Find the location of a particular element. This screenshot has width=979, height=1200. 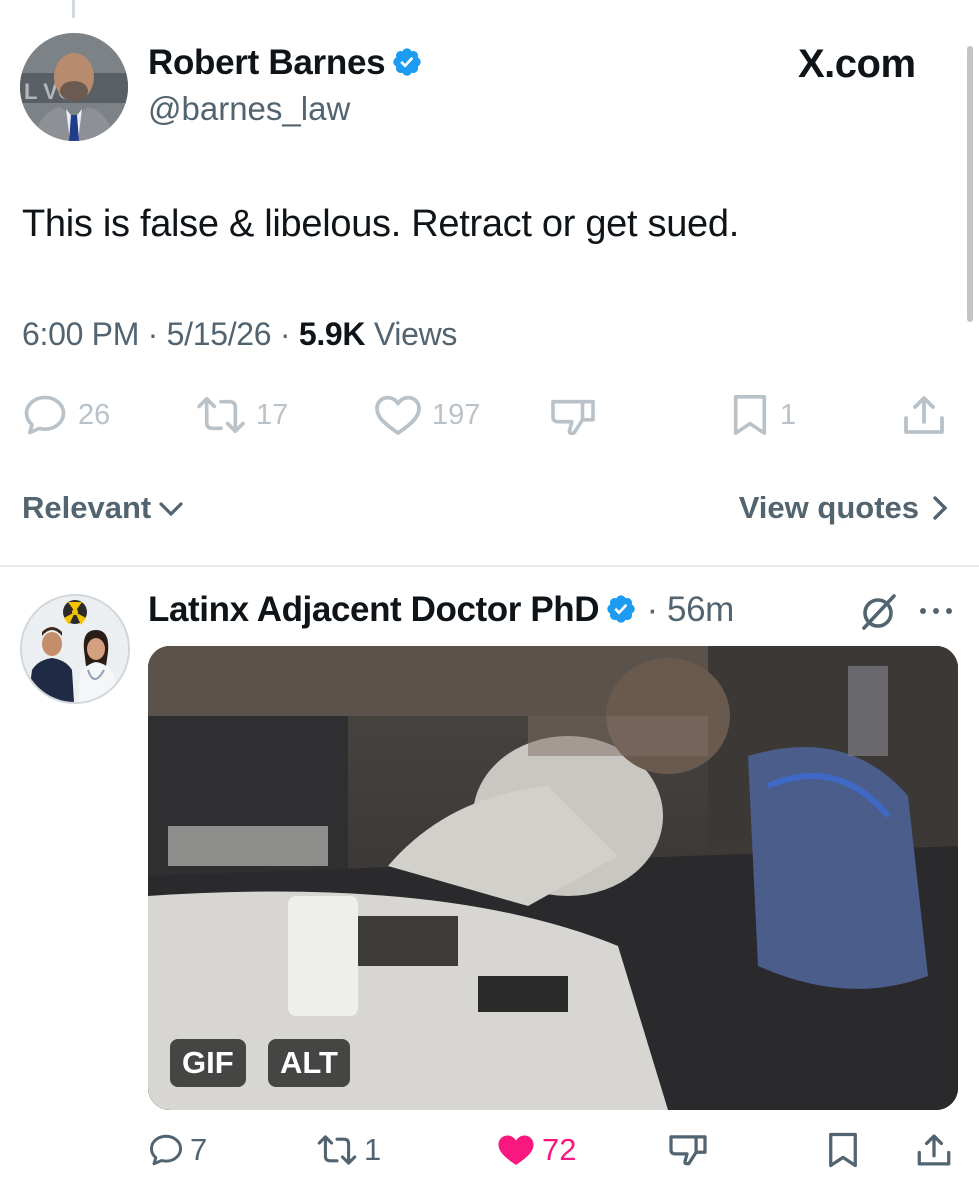

reply-share-button is located at coordinates (934, 1150).